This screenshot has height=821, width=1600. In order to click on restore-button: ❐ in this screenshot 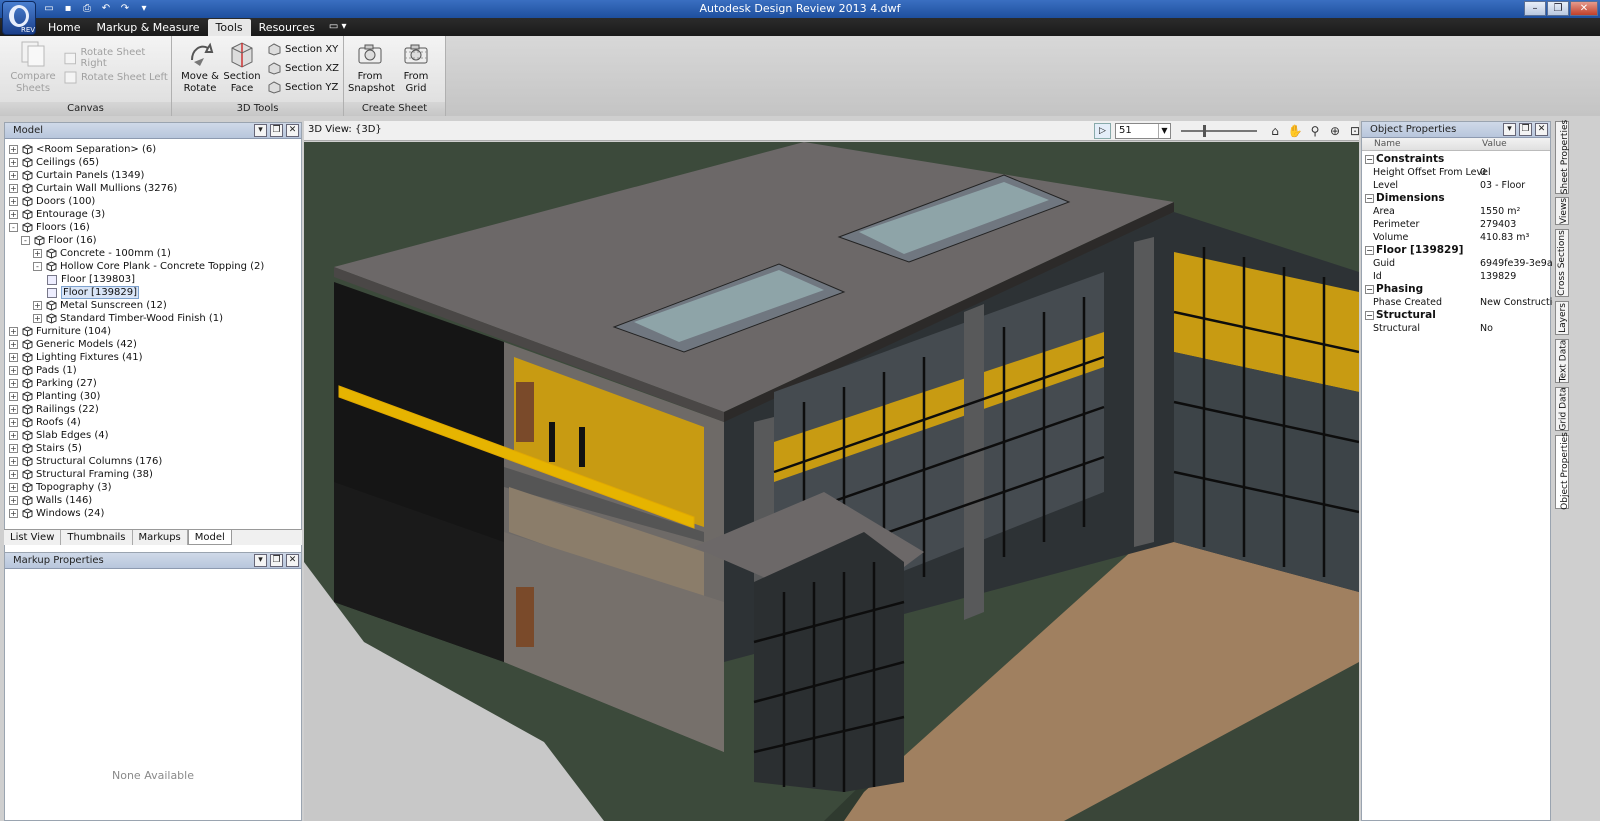, I will do `click(1558, 8)`.